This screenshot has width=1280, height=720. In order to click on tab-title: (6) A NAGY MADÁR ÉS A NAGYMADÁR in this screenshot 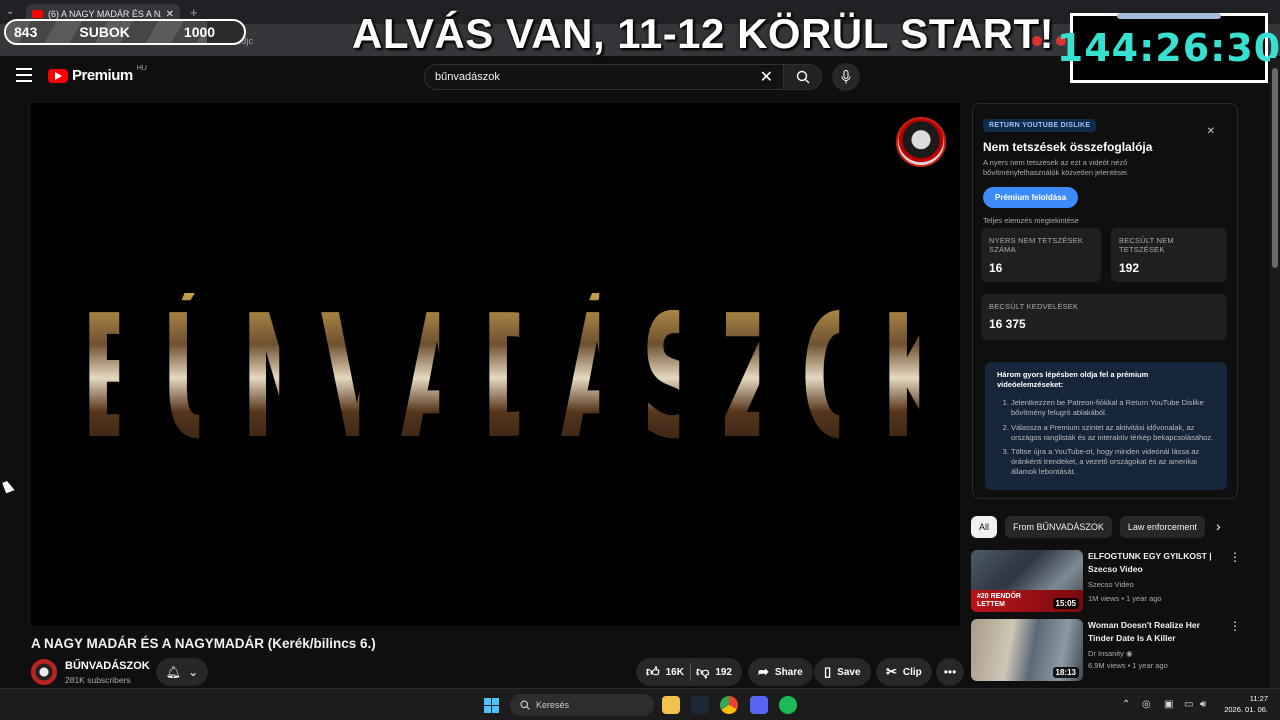, I will do `click(104, 14)`.